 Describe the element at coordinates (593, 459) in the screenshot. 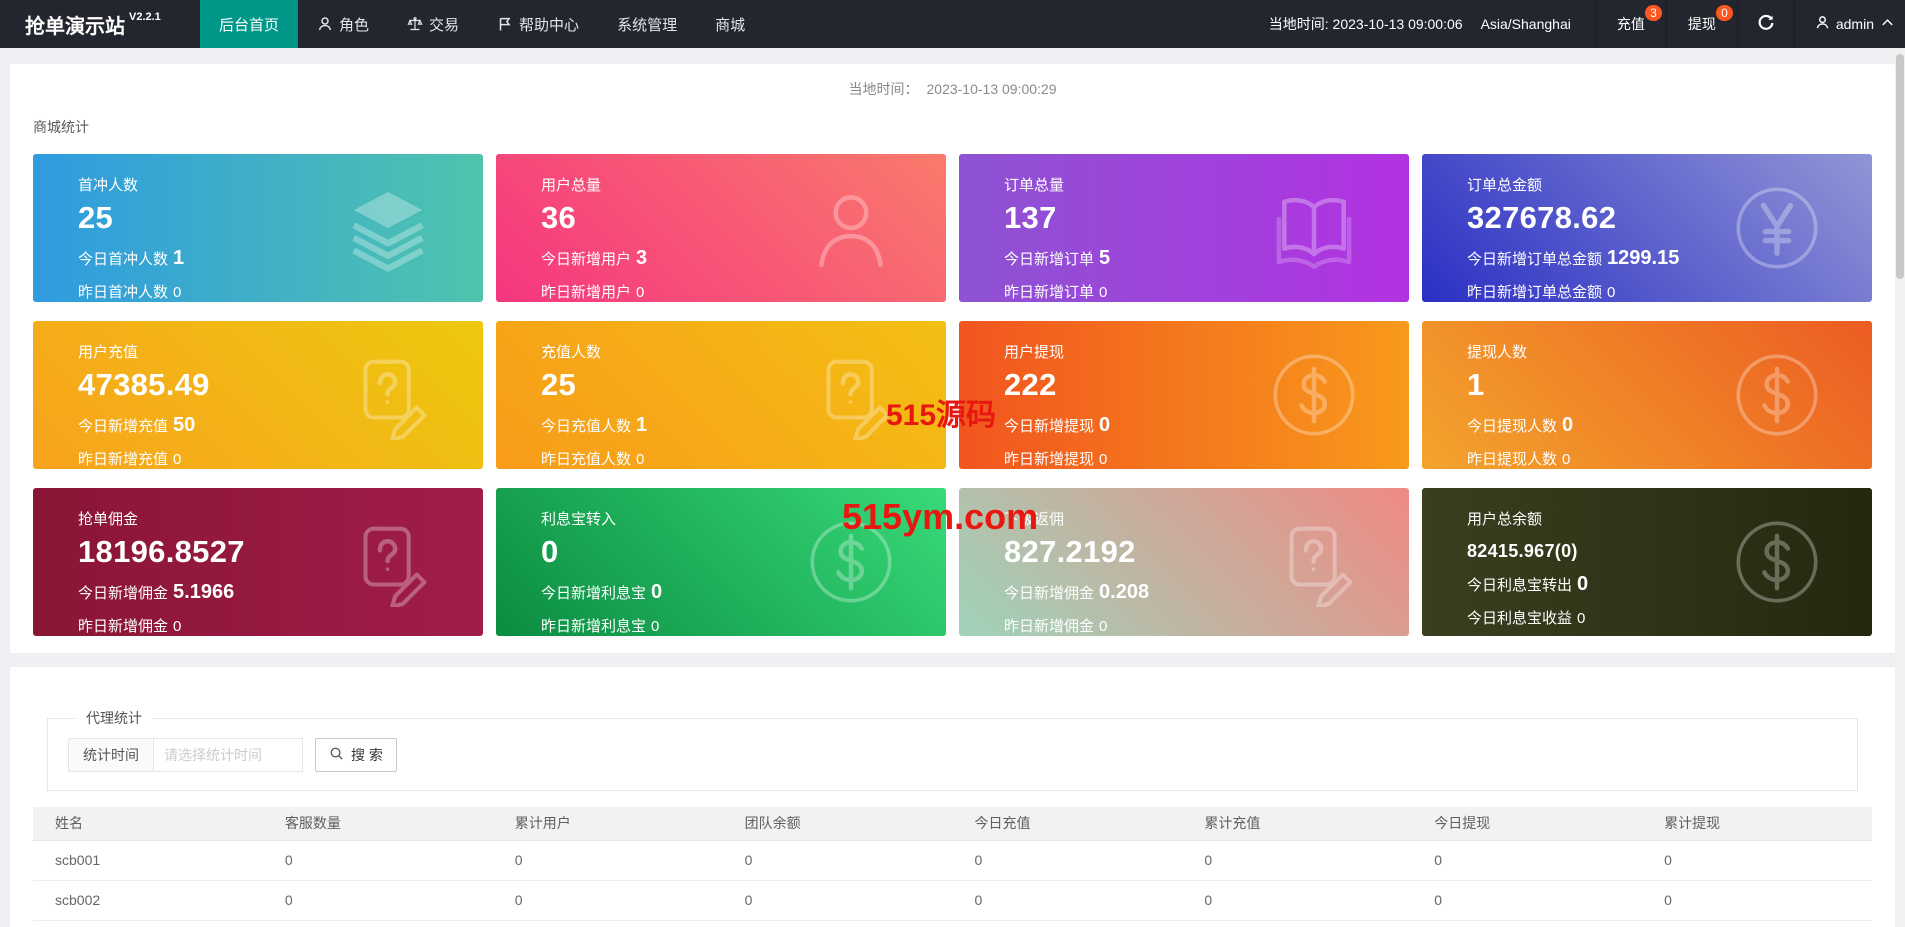

I see `card-yesterday-line: 昨日充值人数 0` at that location.